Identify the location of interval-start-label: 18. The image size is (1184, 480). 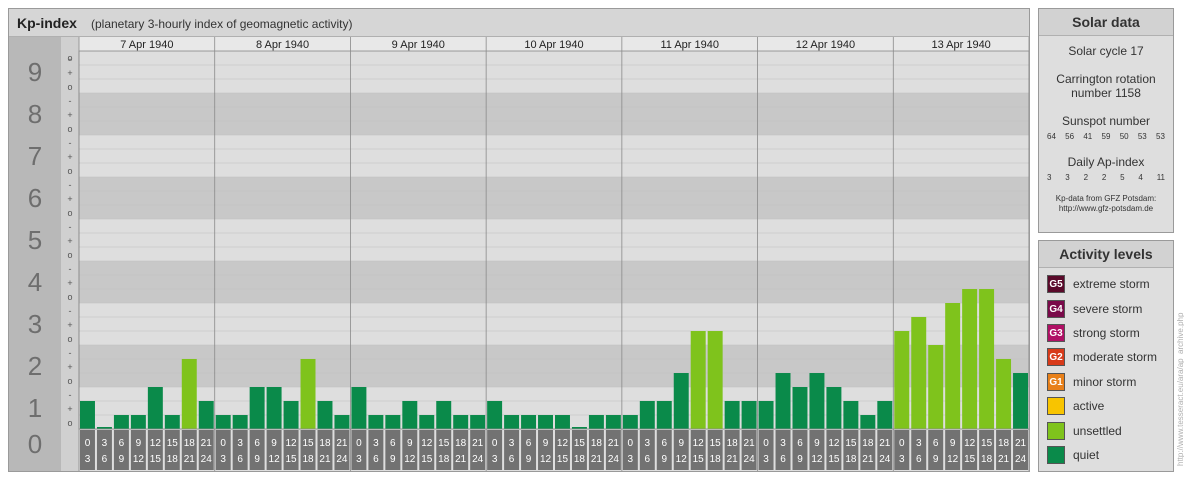
(1004, 443).